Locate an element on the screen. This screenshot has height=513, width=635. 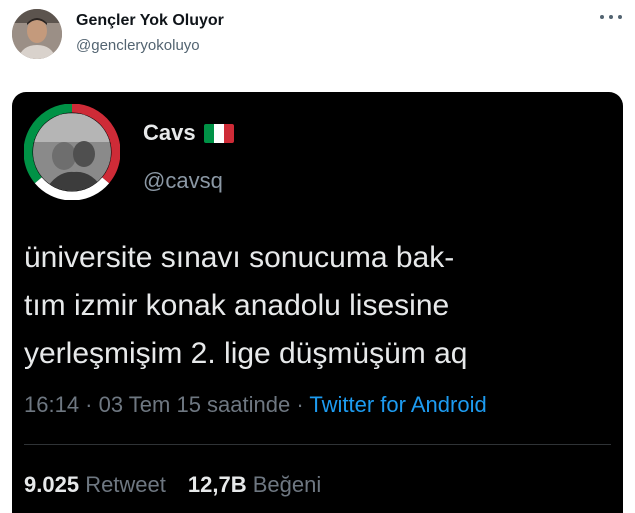
quoted-avatar is located at coordinates (72, 152).